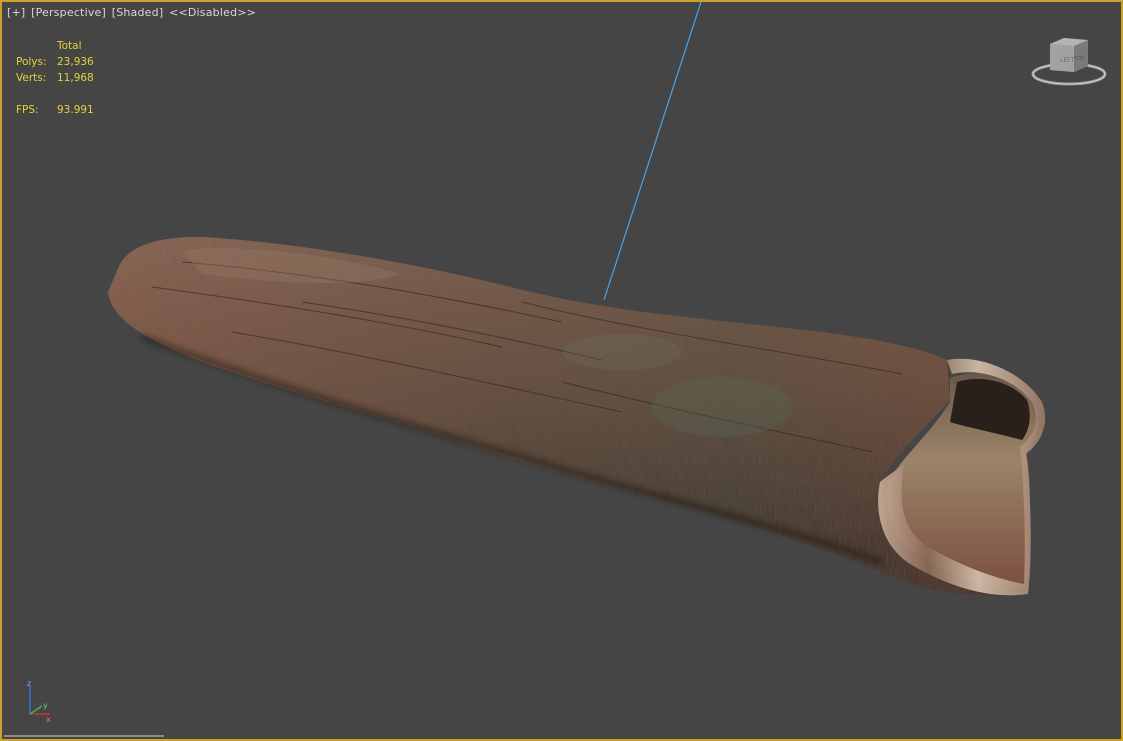  What do you see at coordinates (48, 718) in the screenshot?
I see `axis-x-label: x` at bounding box center [48, 718].